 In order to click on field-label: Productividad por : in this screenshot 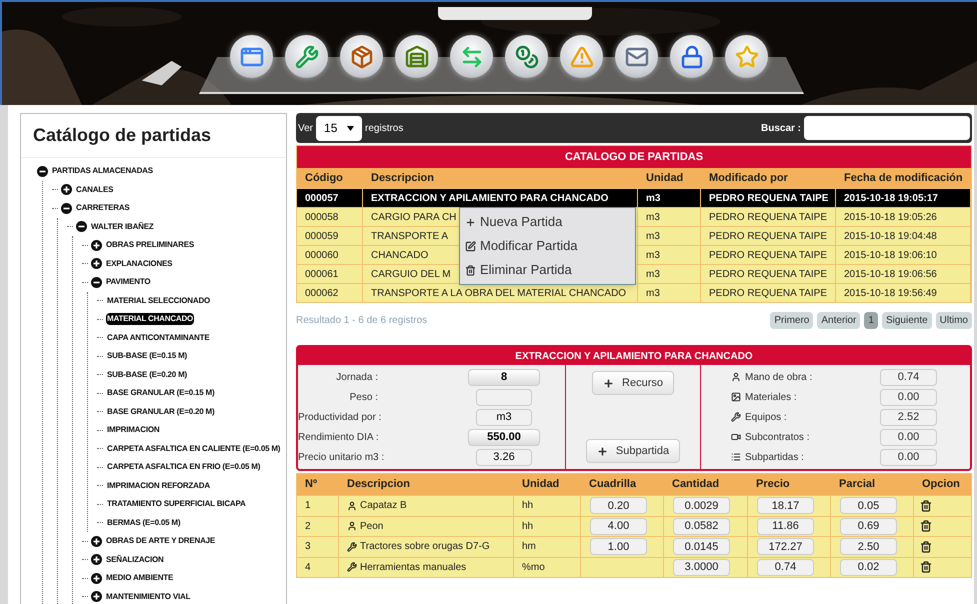, I will do `click(340, 417)`.